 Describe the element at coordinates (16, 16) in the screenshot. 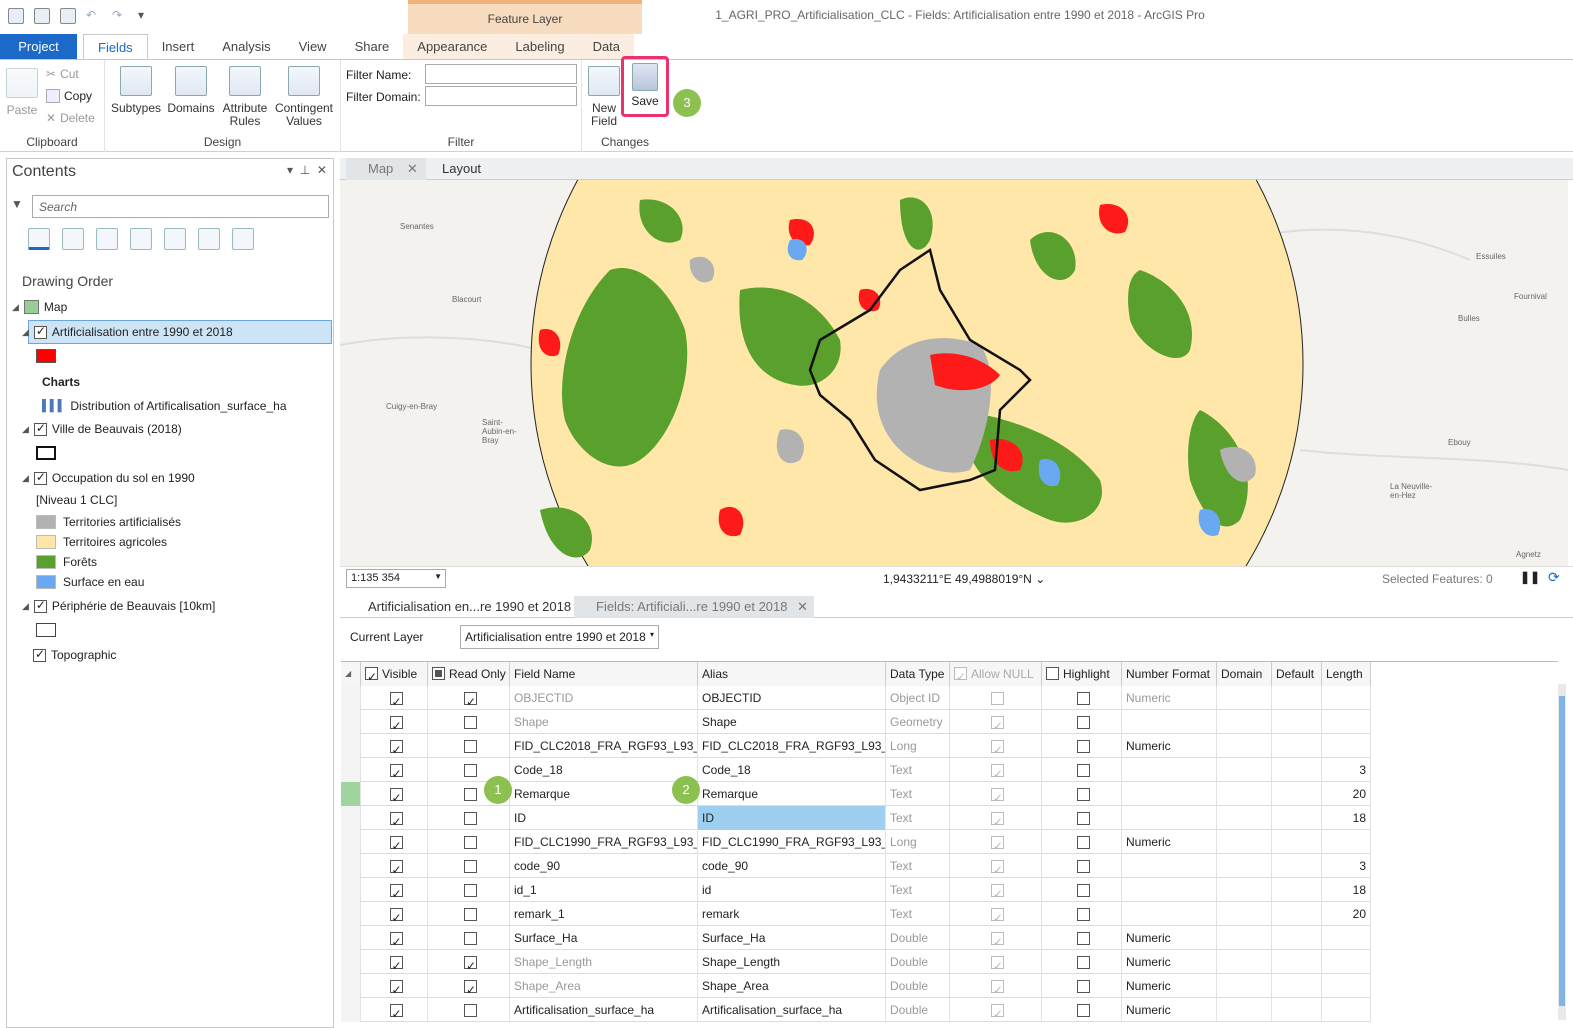

I see `new-project-icon` at that location.